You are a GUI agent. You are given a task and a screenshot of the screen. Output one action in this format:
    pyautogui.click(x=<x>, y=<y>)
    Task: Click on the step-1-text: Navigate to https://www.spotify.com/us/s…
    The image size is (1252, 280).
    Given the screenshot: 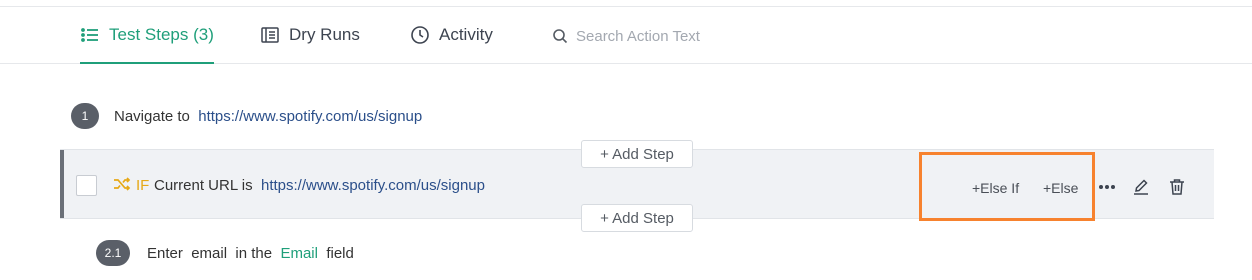 What is the action you would take?
    pyautogui.click(x=268, y=116)
    